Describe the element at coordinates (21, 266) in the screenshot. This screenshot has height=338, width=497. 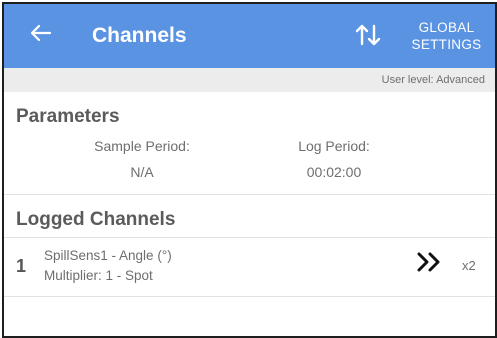
I see `channel-index: 1` at that location.